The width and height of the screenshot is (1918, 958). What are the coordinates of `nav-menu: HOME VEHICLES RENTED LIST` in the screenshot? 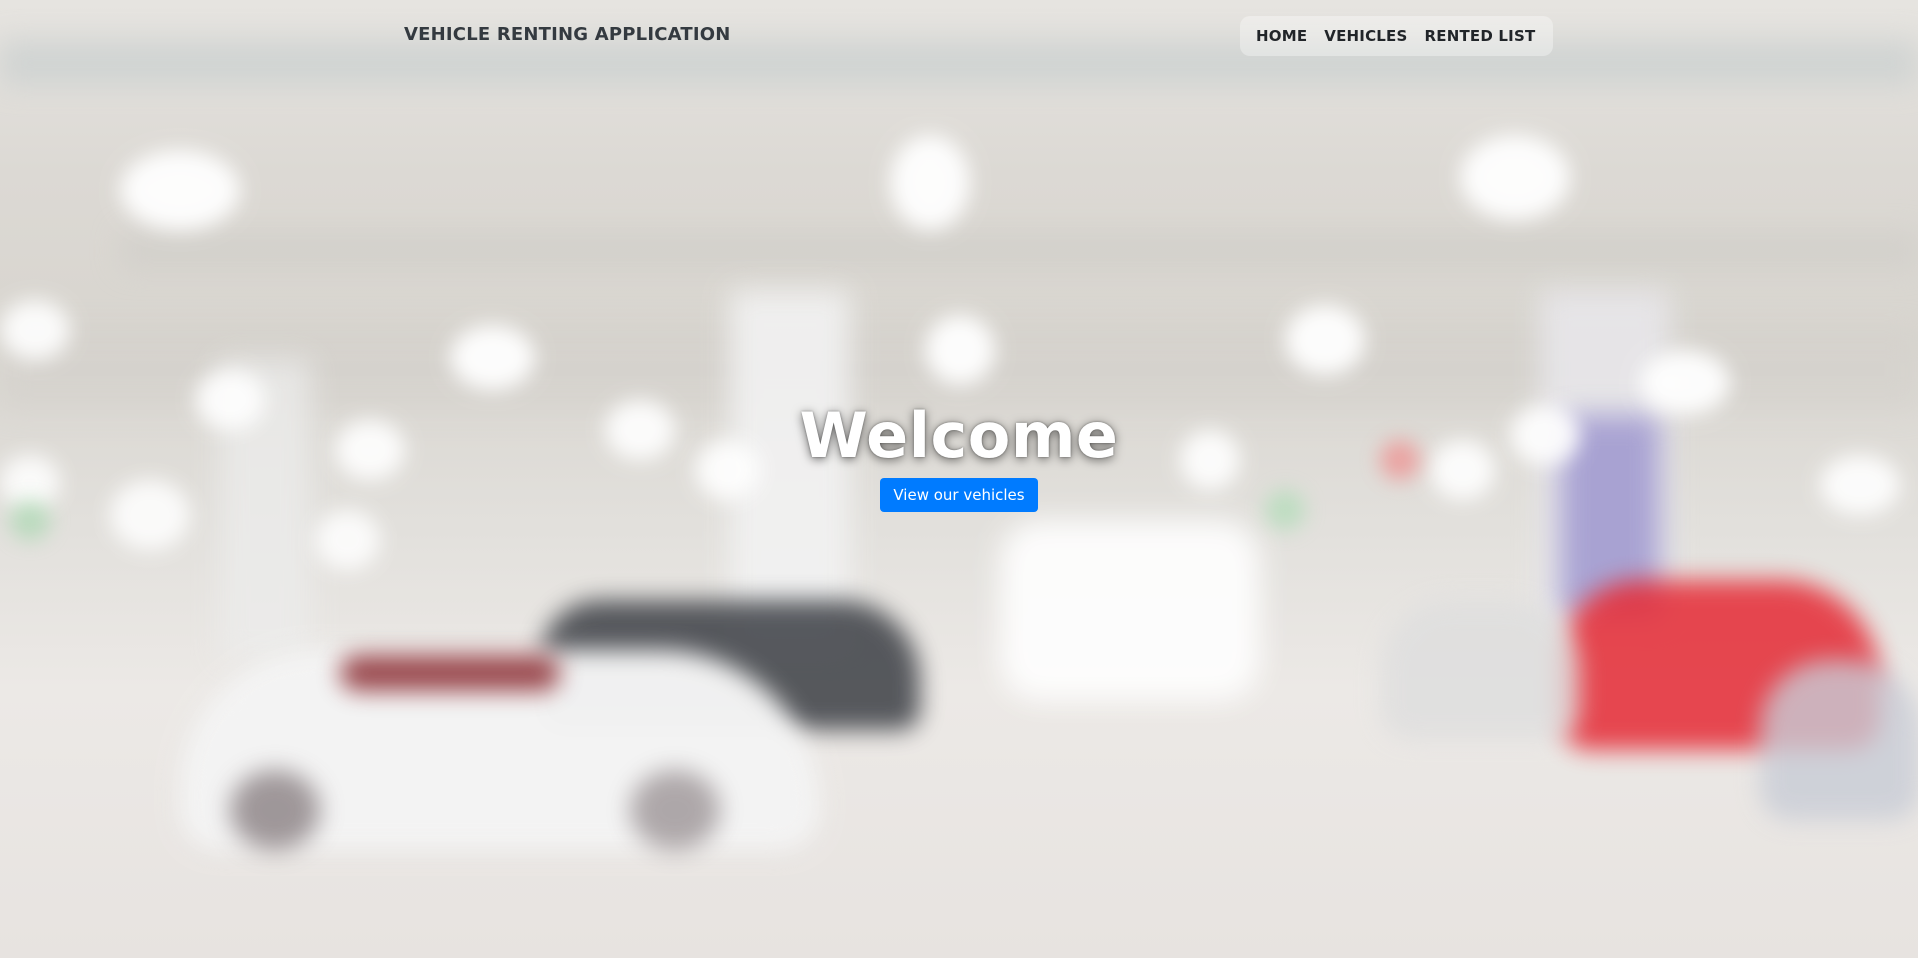 It's located at (1397, 36).